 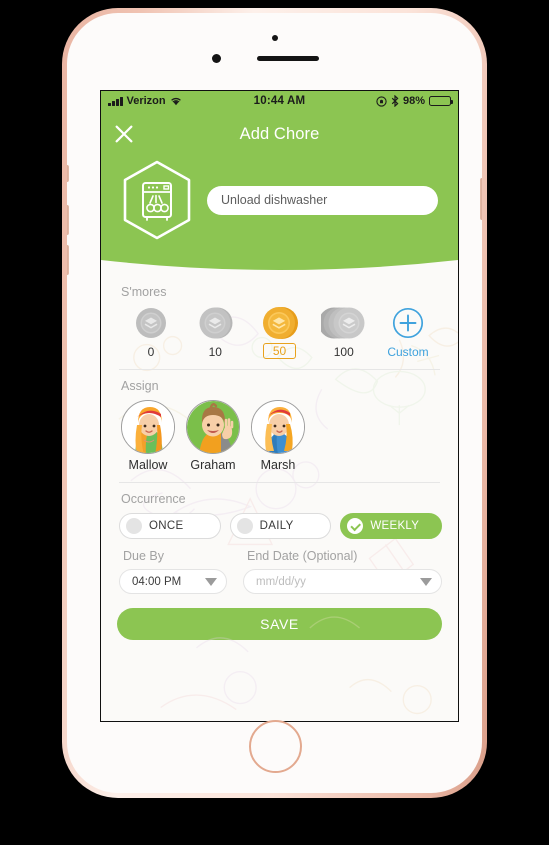 I want to click on occurrence-option-label: DAILY, so click(x=276, y=526).